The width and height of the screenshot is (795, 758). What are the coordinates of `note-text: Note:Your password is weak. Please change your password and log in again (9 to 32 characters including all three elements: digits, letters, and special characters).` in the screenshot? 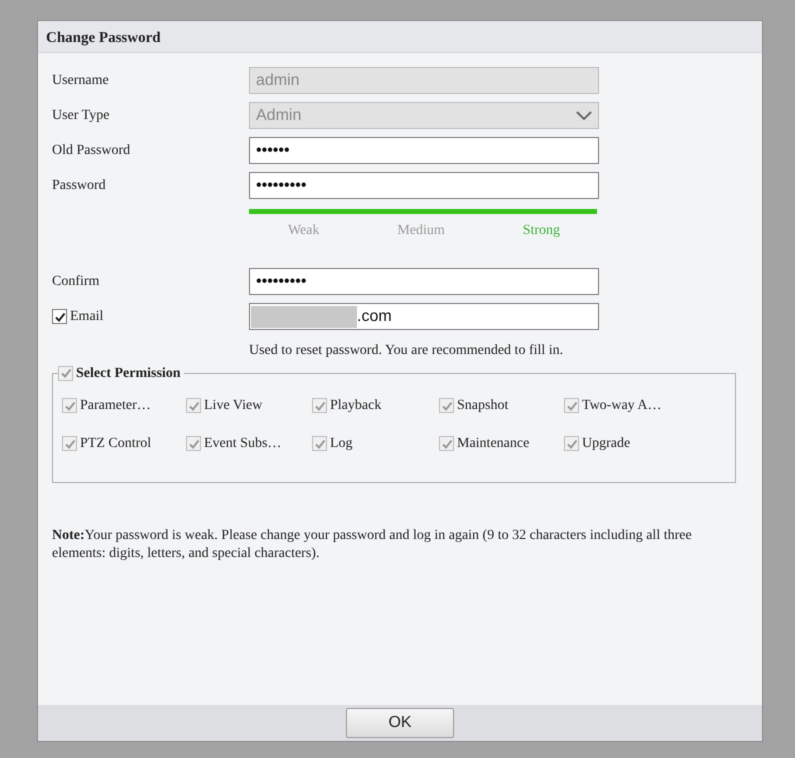 It's located at (372, 544).